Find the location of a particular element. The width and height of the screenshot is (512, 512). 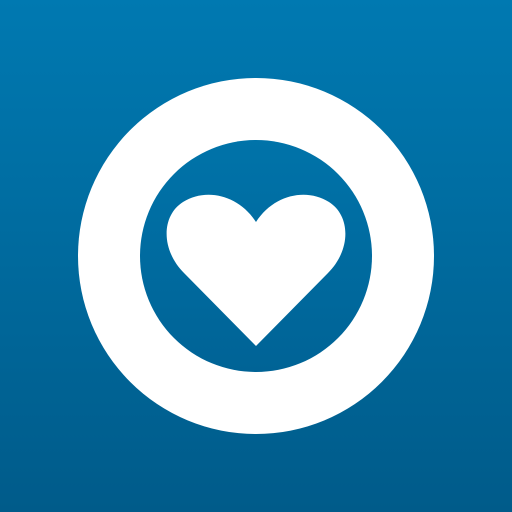

heart-icon is located at coordinates (256, 270).